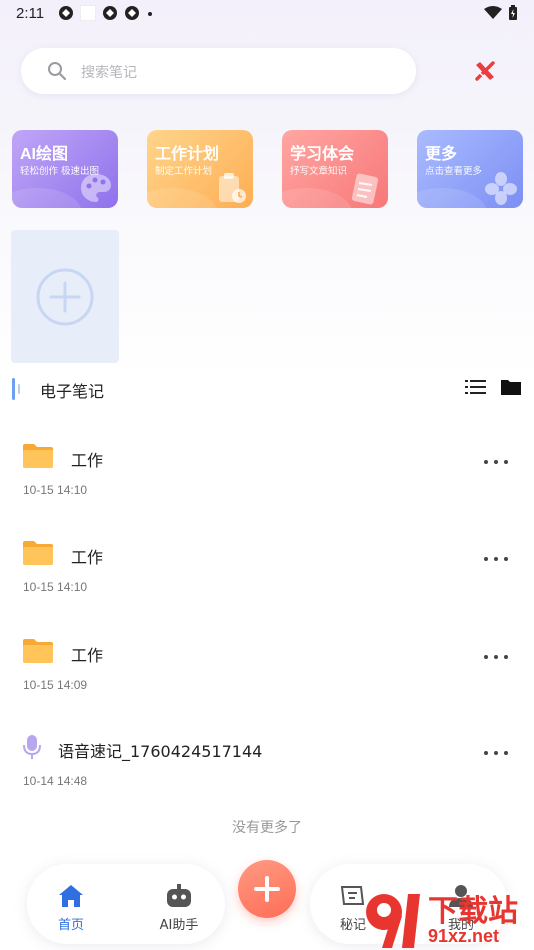  What do you see at coordinates (71, 896) in the screenshot?
I see `home-icon` at bounding box center [71, 896].